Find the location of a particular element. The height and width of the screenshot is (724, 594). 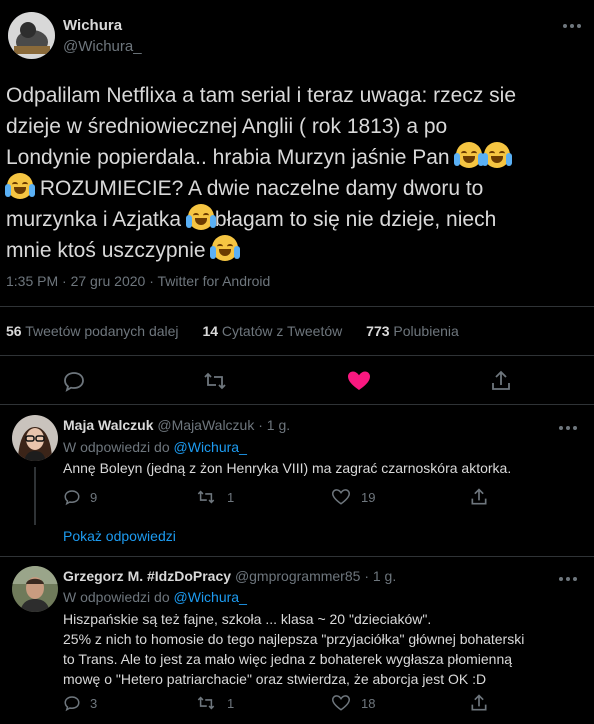

reply-handle: @MajaWalczuk is located at coordinates (205, 425).